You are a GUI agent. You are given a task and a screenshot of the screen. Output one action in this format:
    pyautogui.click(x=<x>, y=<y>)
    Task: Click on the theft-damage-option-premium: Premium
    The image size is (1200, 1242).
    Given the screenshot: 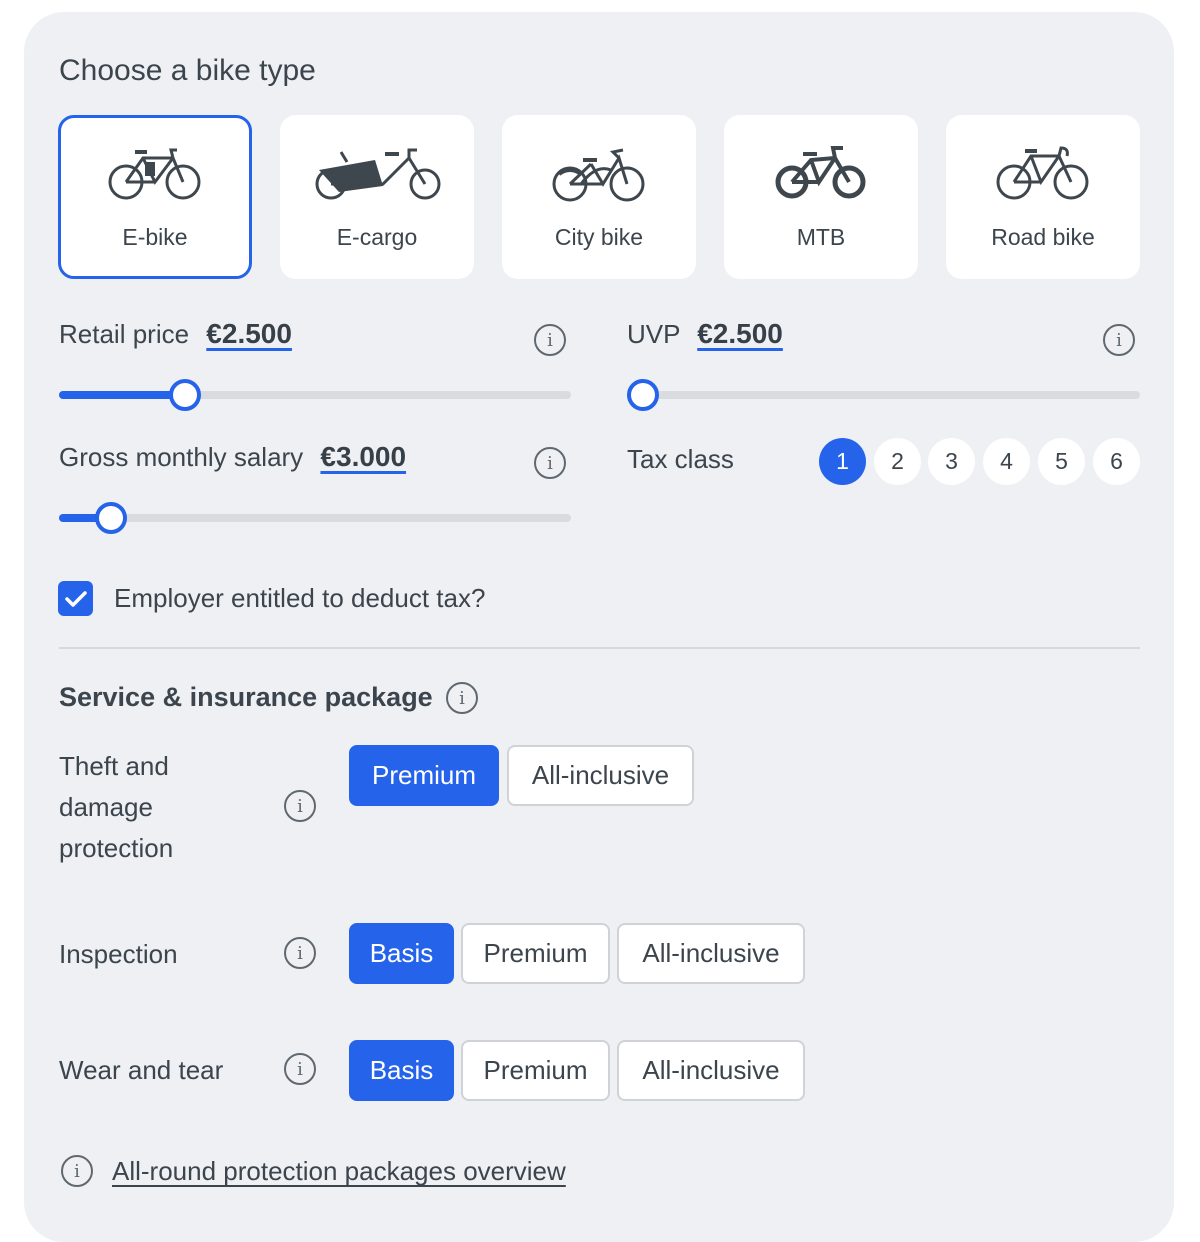 What is the action you would take?
    pyautogui.click(x=424, y=775)
    